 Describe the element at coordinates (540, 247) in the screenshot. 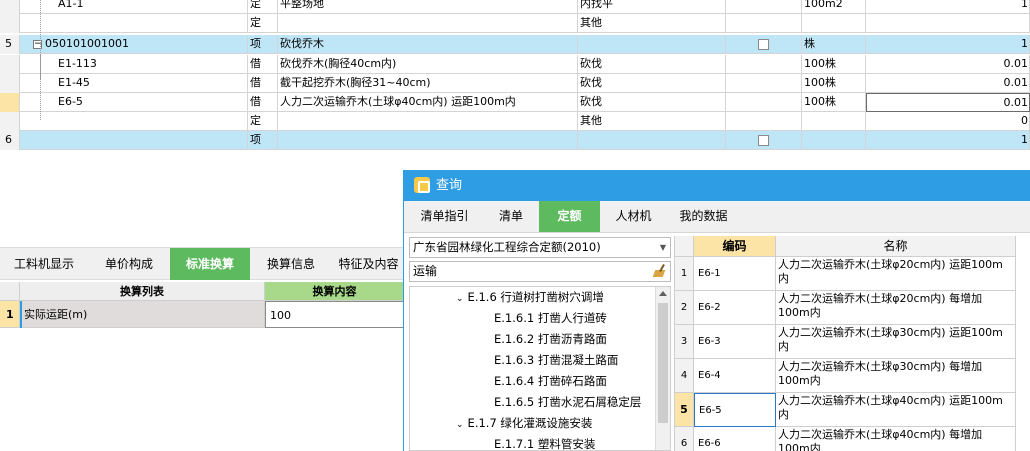

I see `library-select: 广东省园林绿化工程综合定额(2010) ▼` at that location.